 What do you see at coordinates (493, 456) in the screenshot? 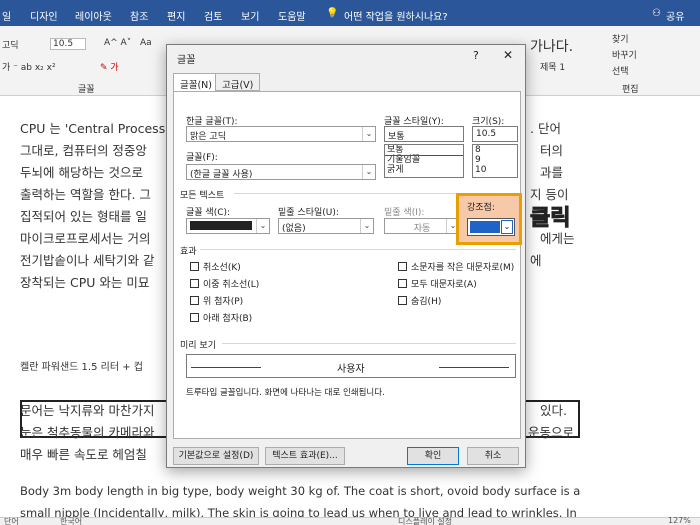
I see `cancel-button: 취소` at bounding box center [493, 456].